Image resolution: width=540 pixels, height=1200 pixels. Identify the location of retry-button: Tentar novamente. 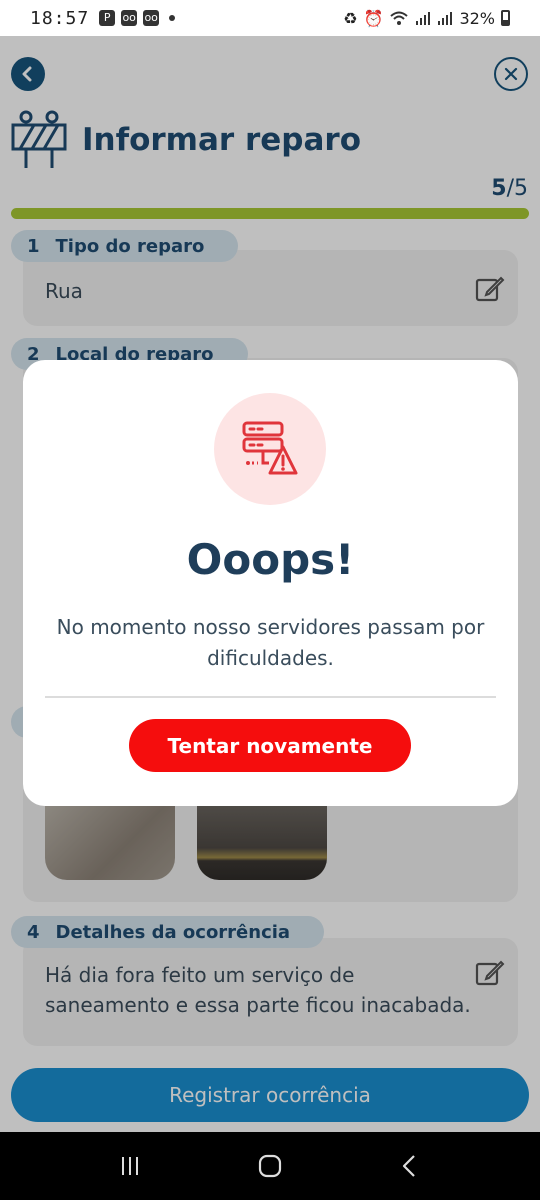
(270, 745).